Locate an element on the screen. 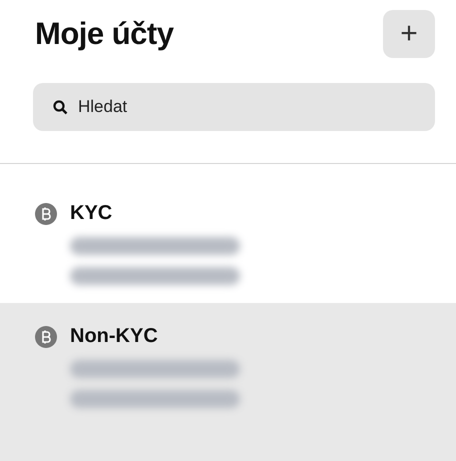  search-icon is located at coordinates (60, 107).